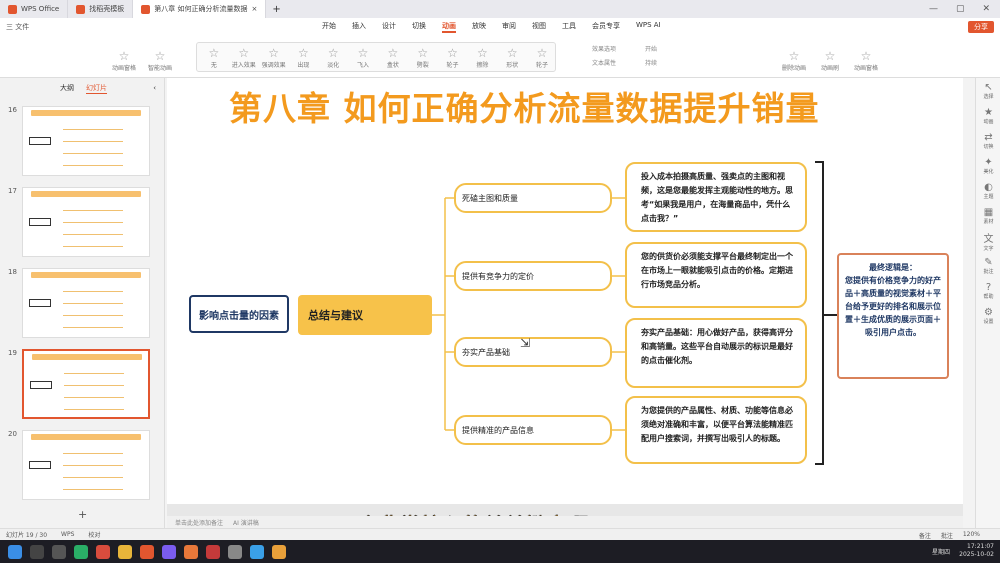 The height and width of the screenshot is (563, 1000). Describe the element at coordinates (96, 88) in the screenshot. I see `slides-tab: 幻灯片` at that location.